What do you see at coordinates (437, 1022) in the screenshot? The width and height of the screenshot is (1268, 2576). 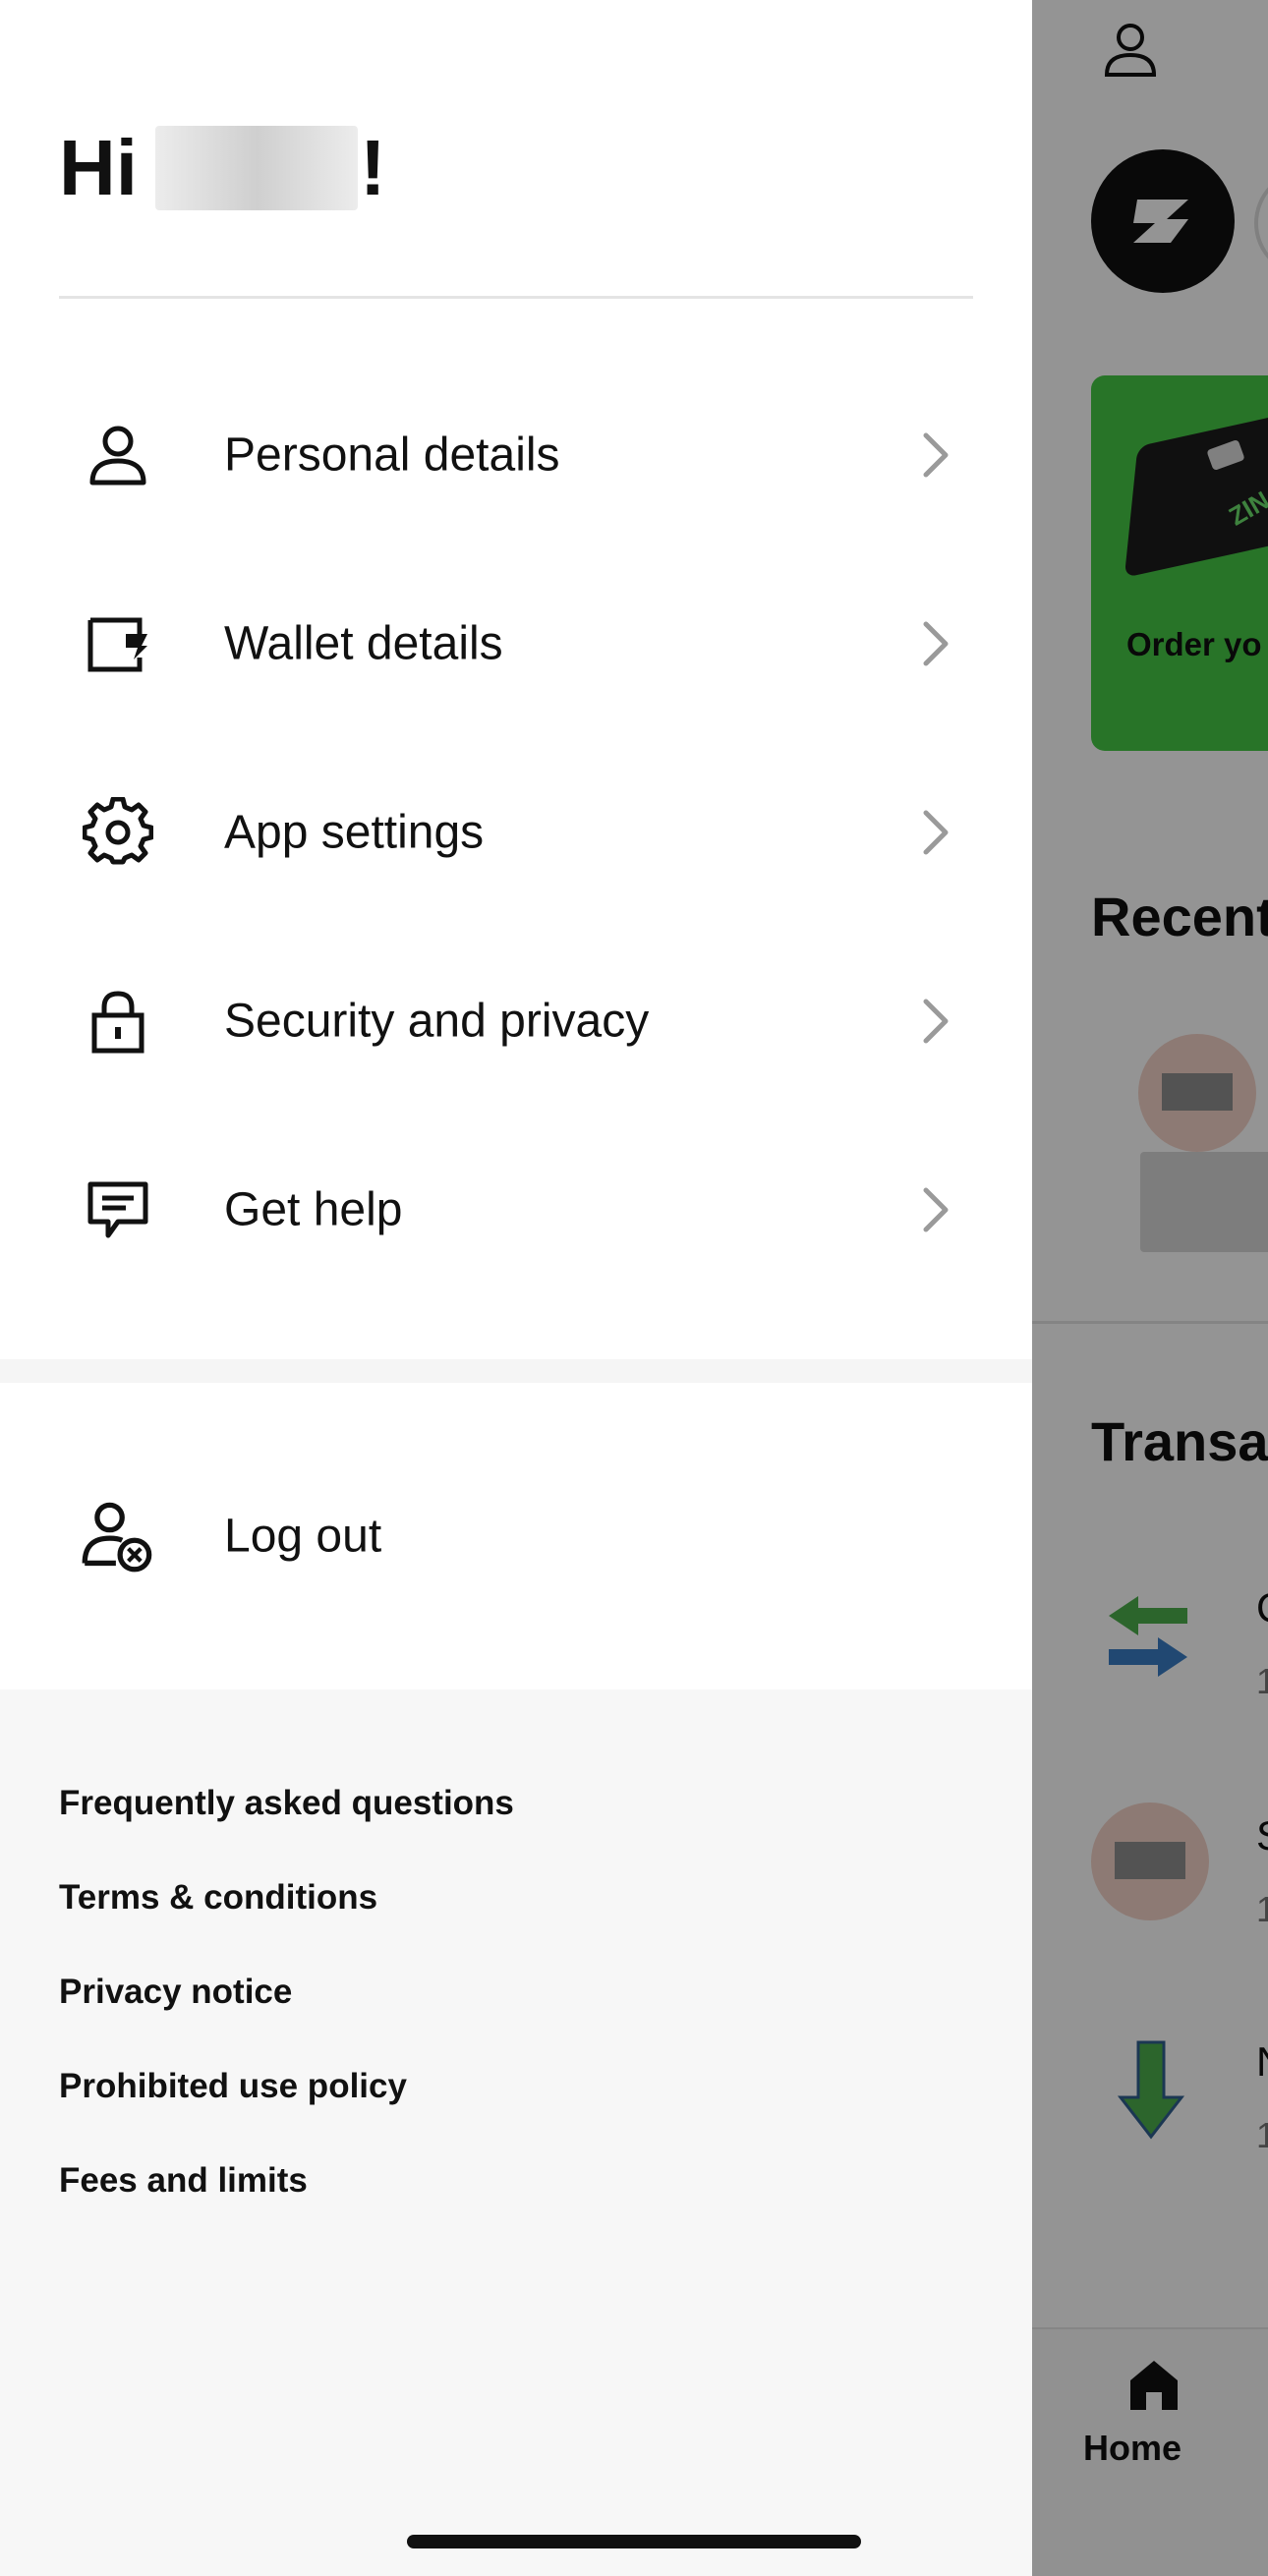 I see `menu-item-label: Security and privacy` at bounding box center [437, 1022].